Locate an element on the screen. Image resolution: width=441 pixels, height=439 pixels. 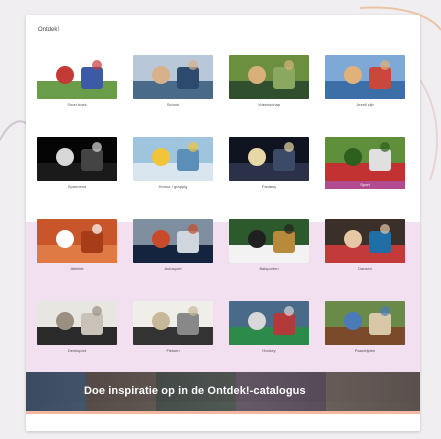
category-label: Balsporten is located at coordinates (269, 268).